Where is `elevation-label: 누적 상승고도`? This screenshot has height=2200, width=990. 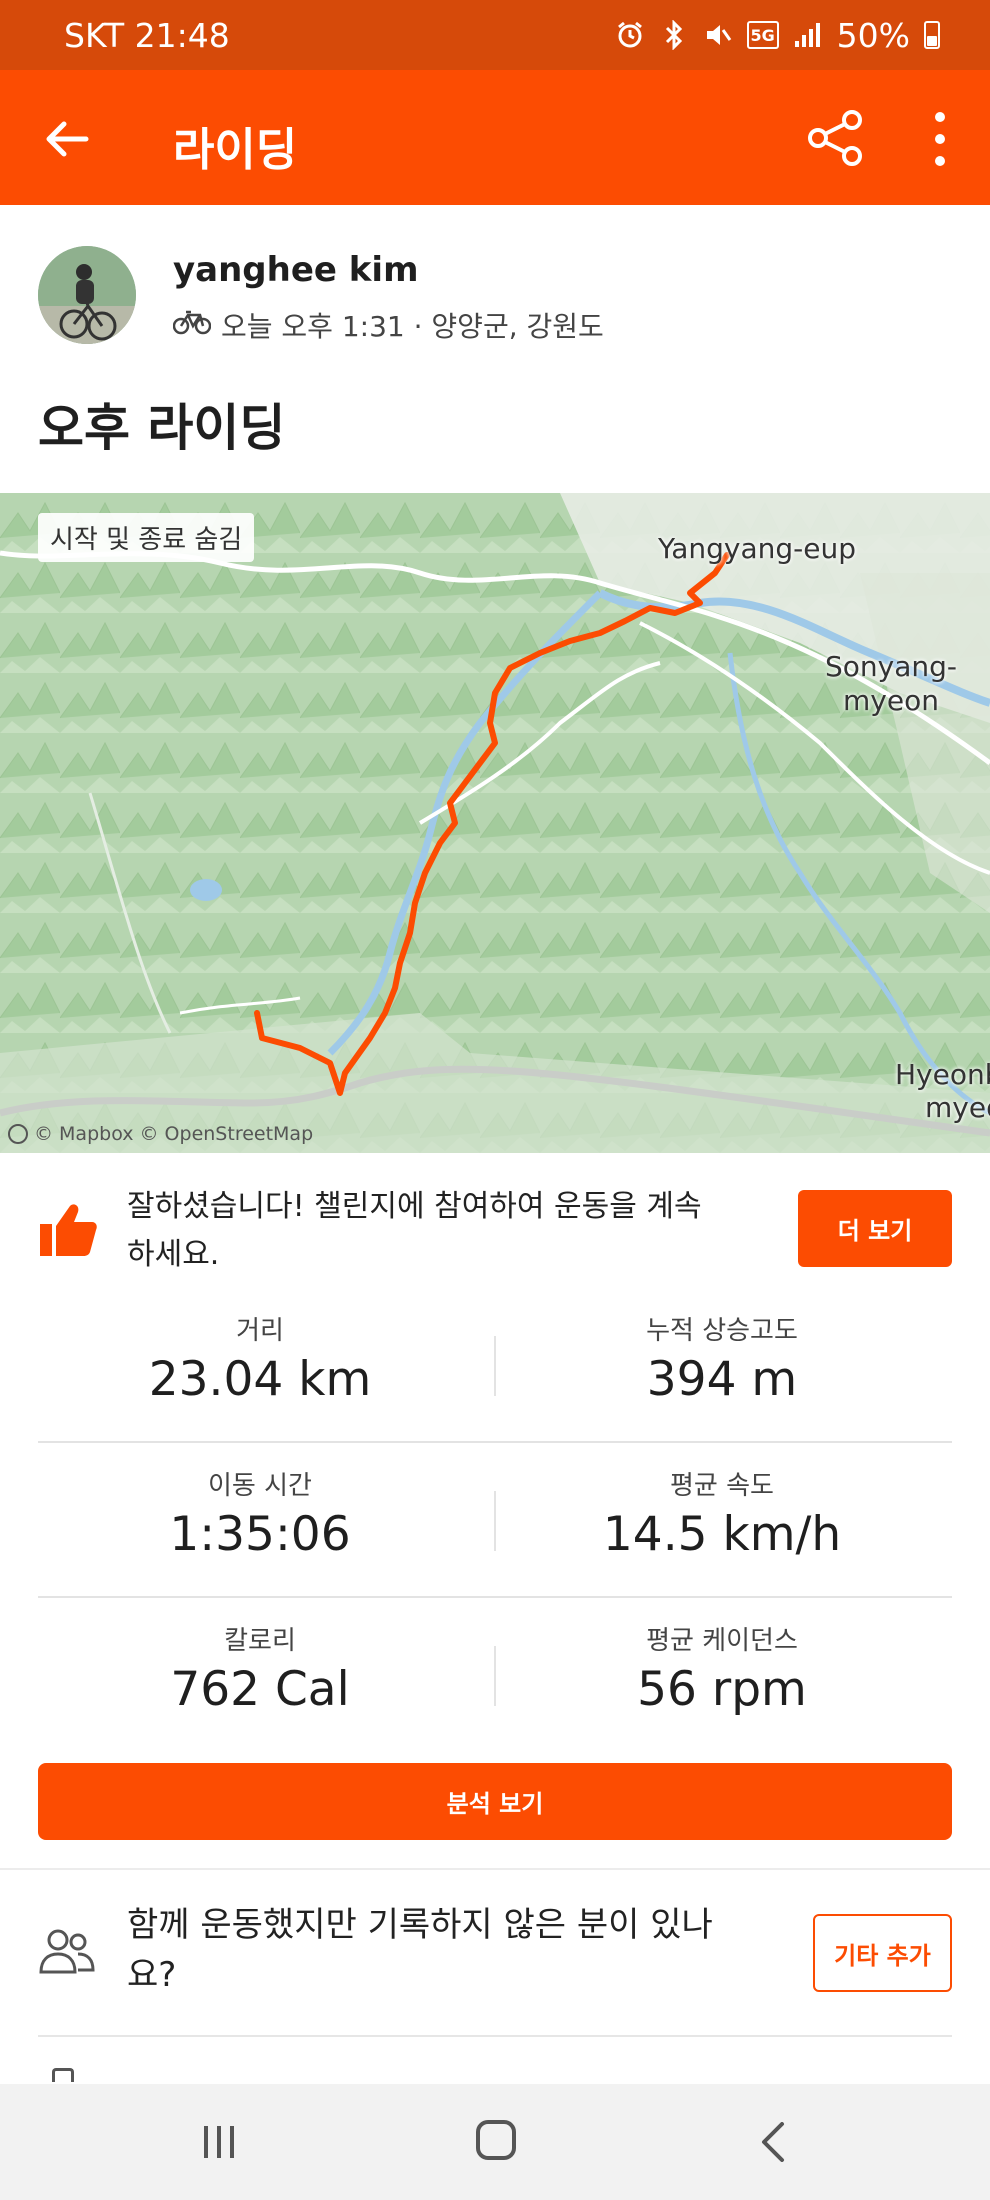 elevation-label: 누적 상승고도 is located at coordinates (722, 1331).